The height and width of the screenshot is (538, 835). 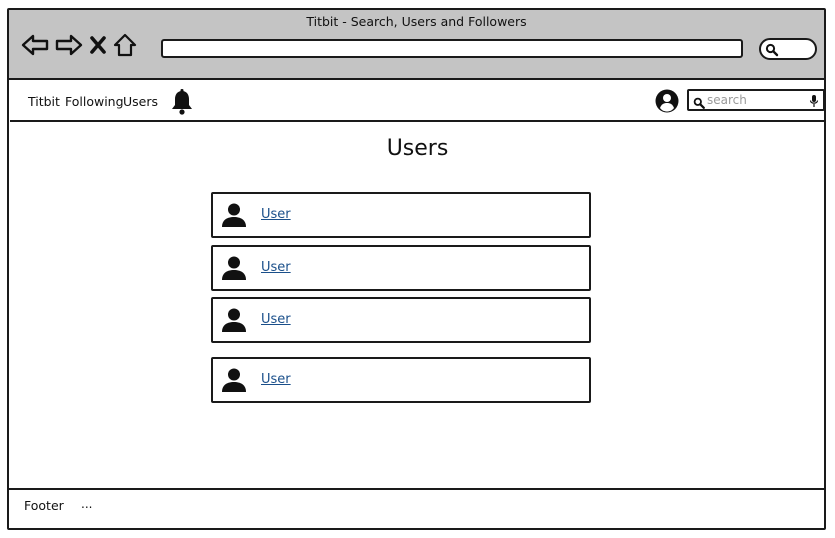 I want to click on browser-nav-controls, so click(x=79, y=45).